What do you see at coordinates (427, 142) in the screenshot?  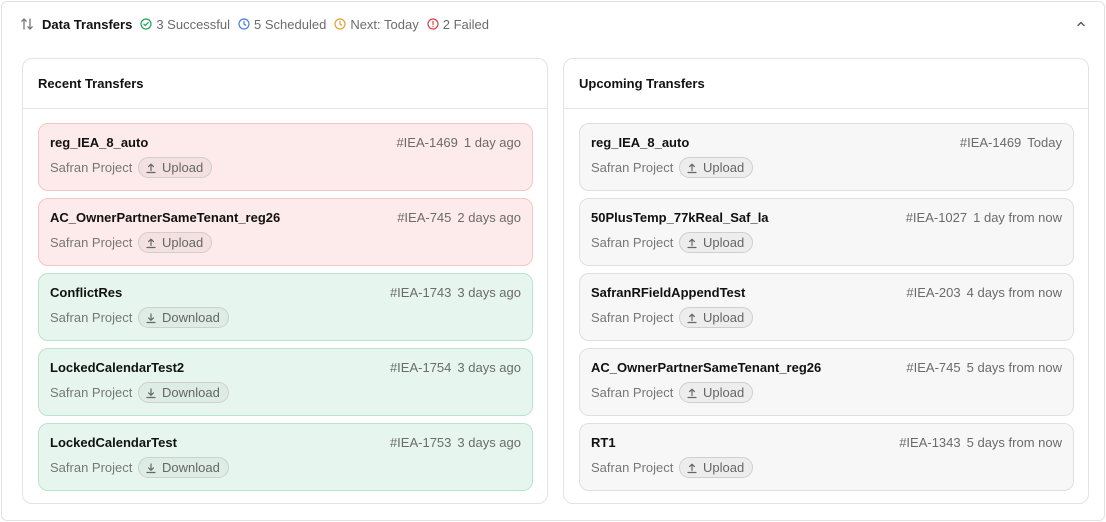 I see `transfer-id: #IEA-1469` at bounding box center [427, 142].